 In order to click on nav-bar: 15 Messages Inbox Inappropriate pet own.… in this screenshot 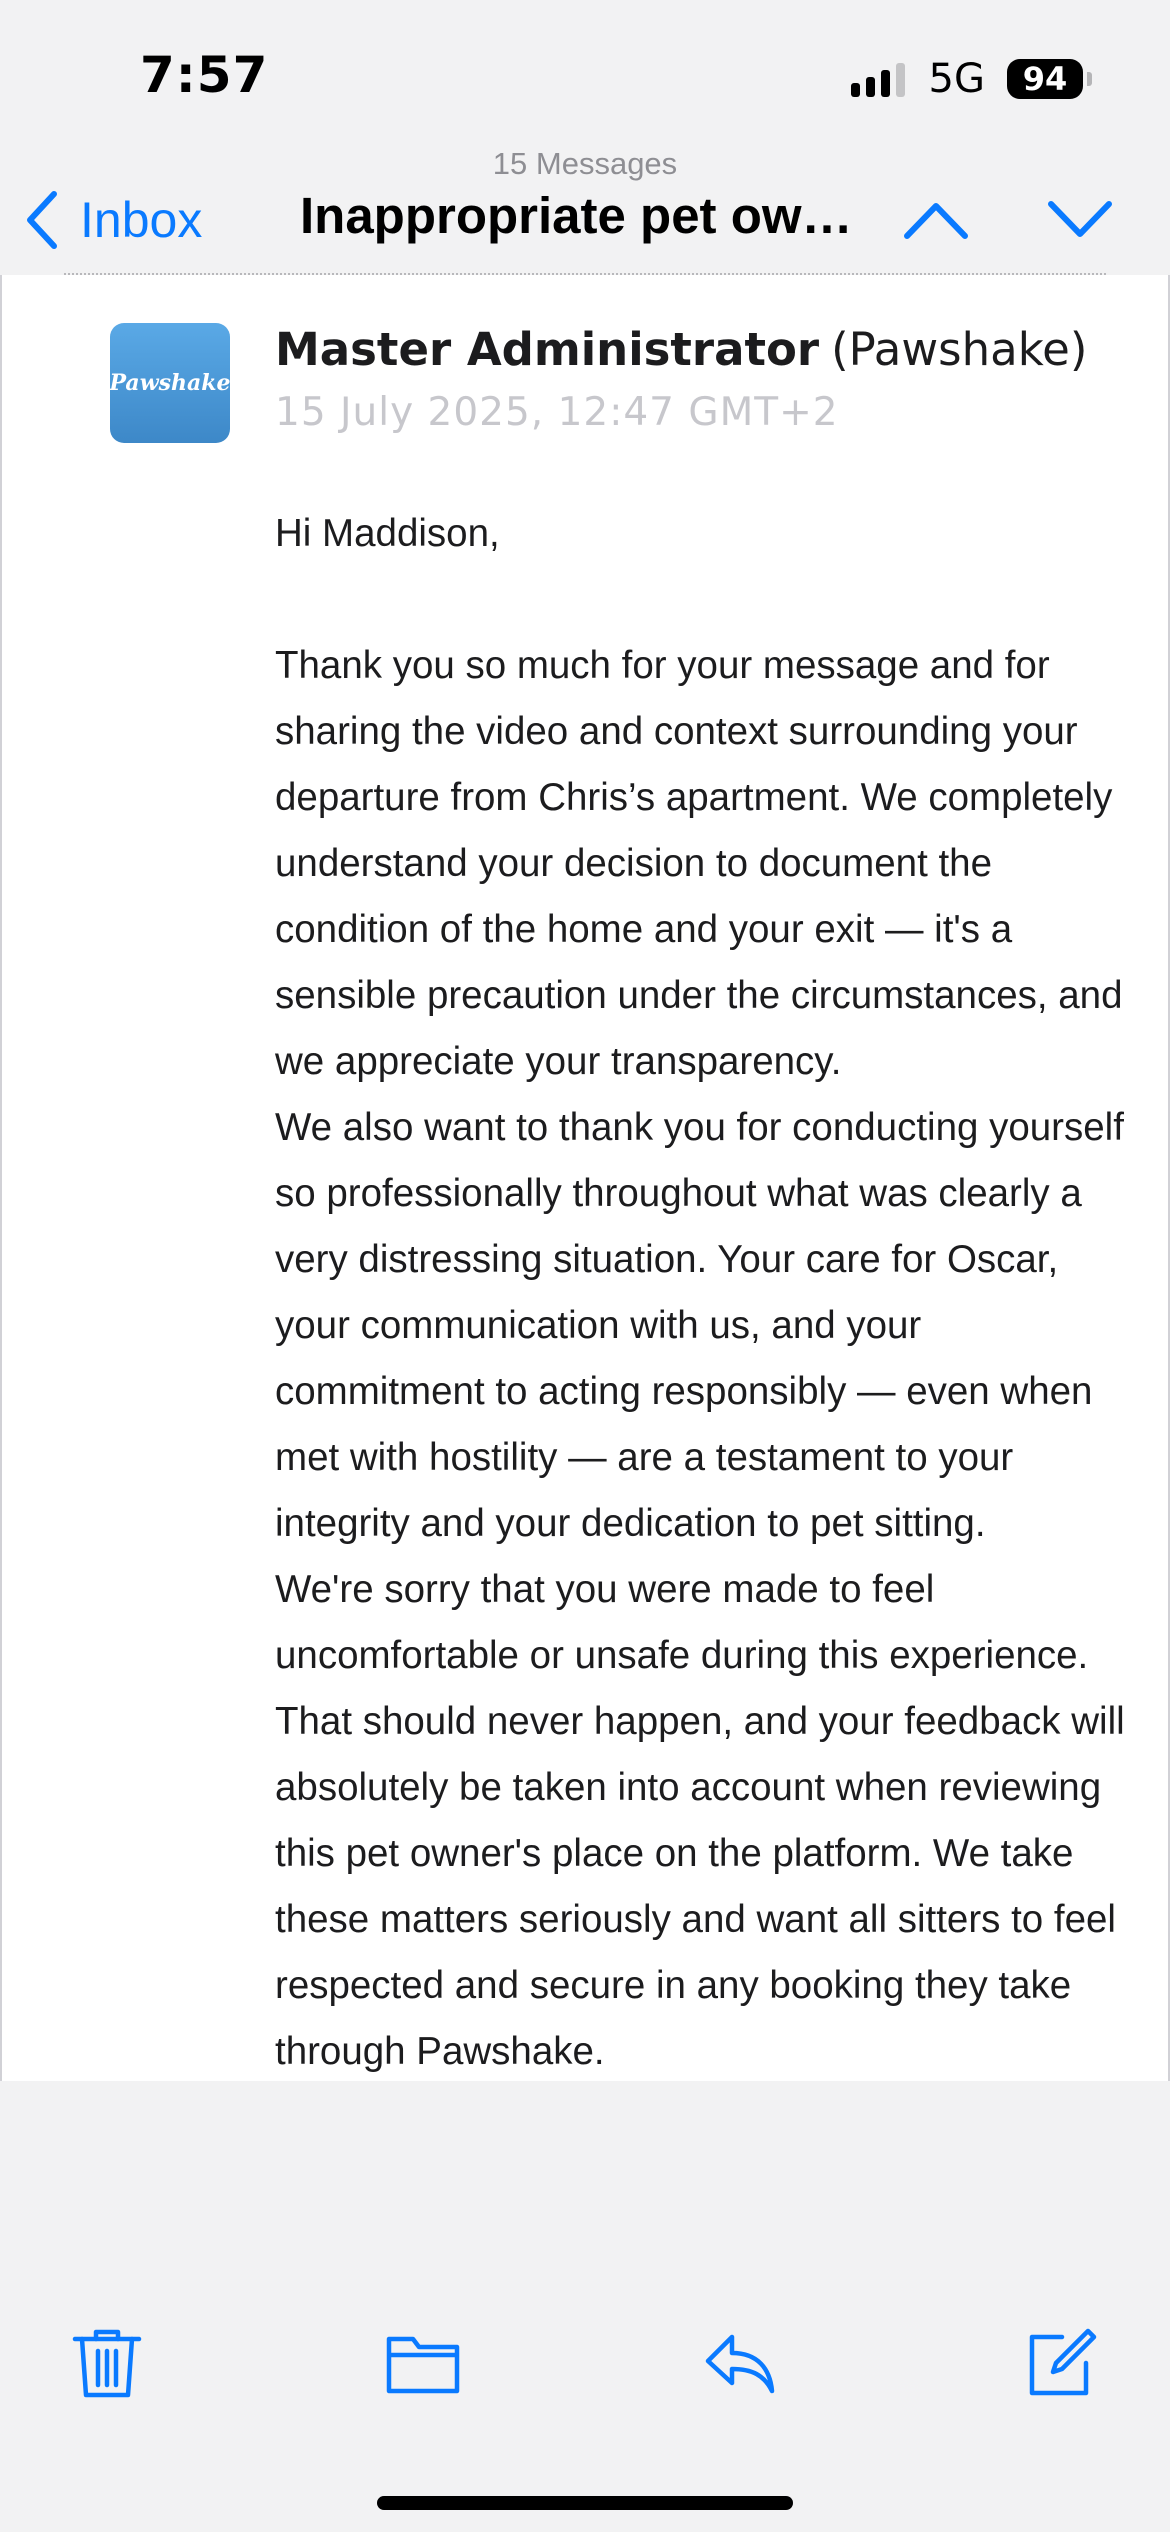, I will do `click(585, 207)`.